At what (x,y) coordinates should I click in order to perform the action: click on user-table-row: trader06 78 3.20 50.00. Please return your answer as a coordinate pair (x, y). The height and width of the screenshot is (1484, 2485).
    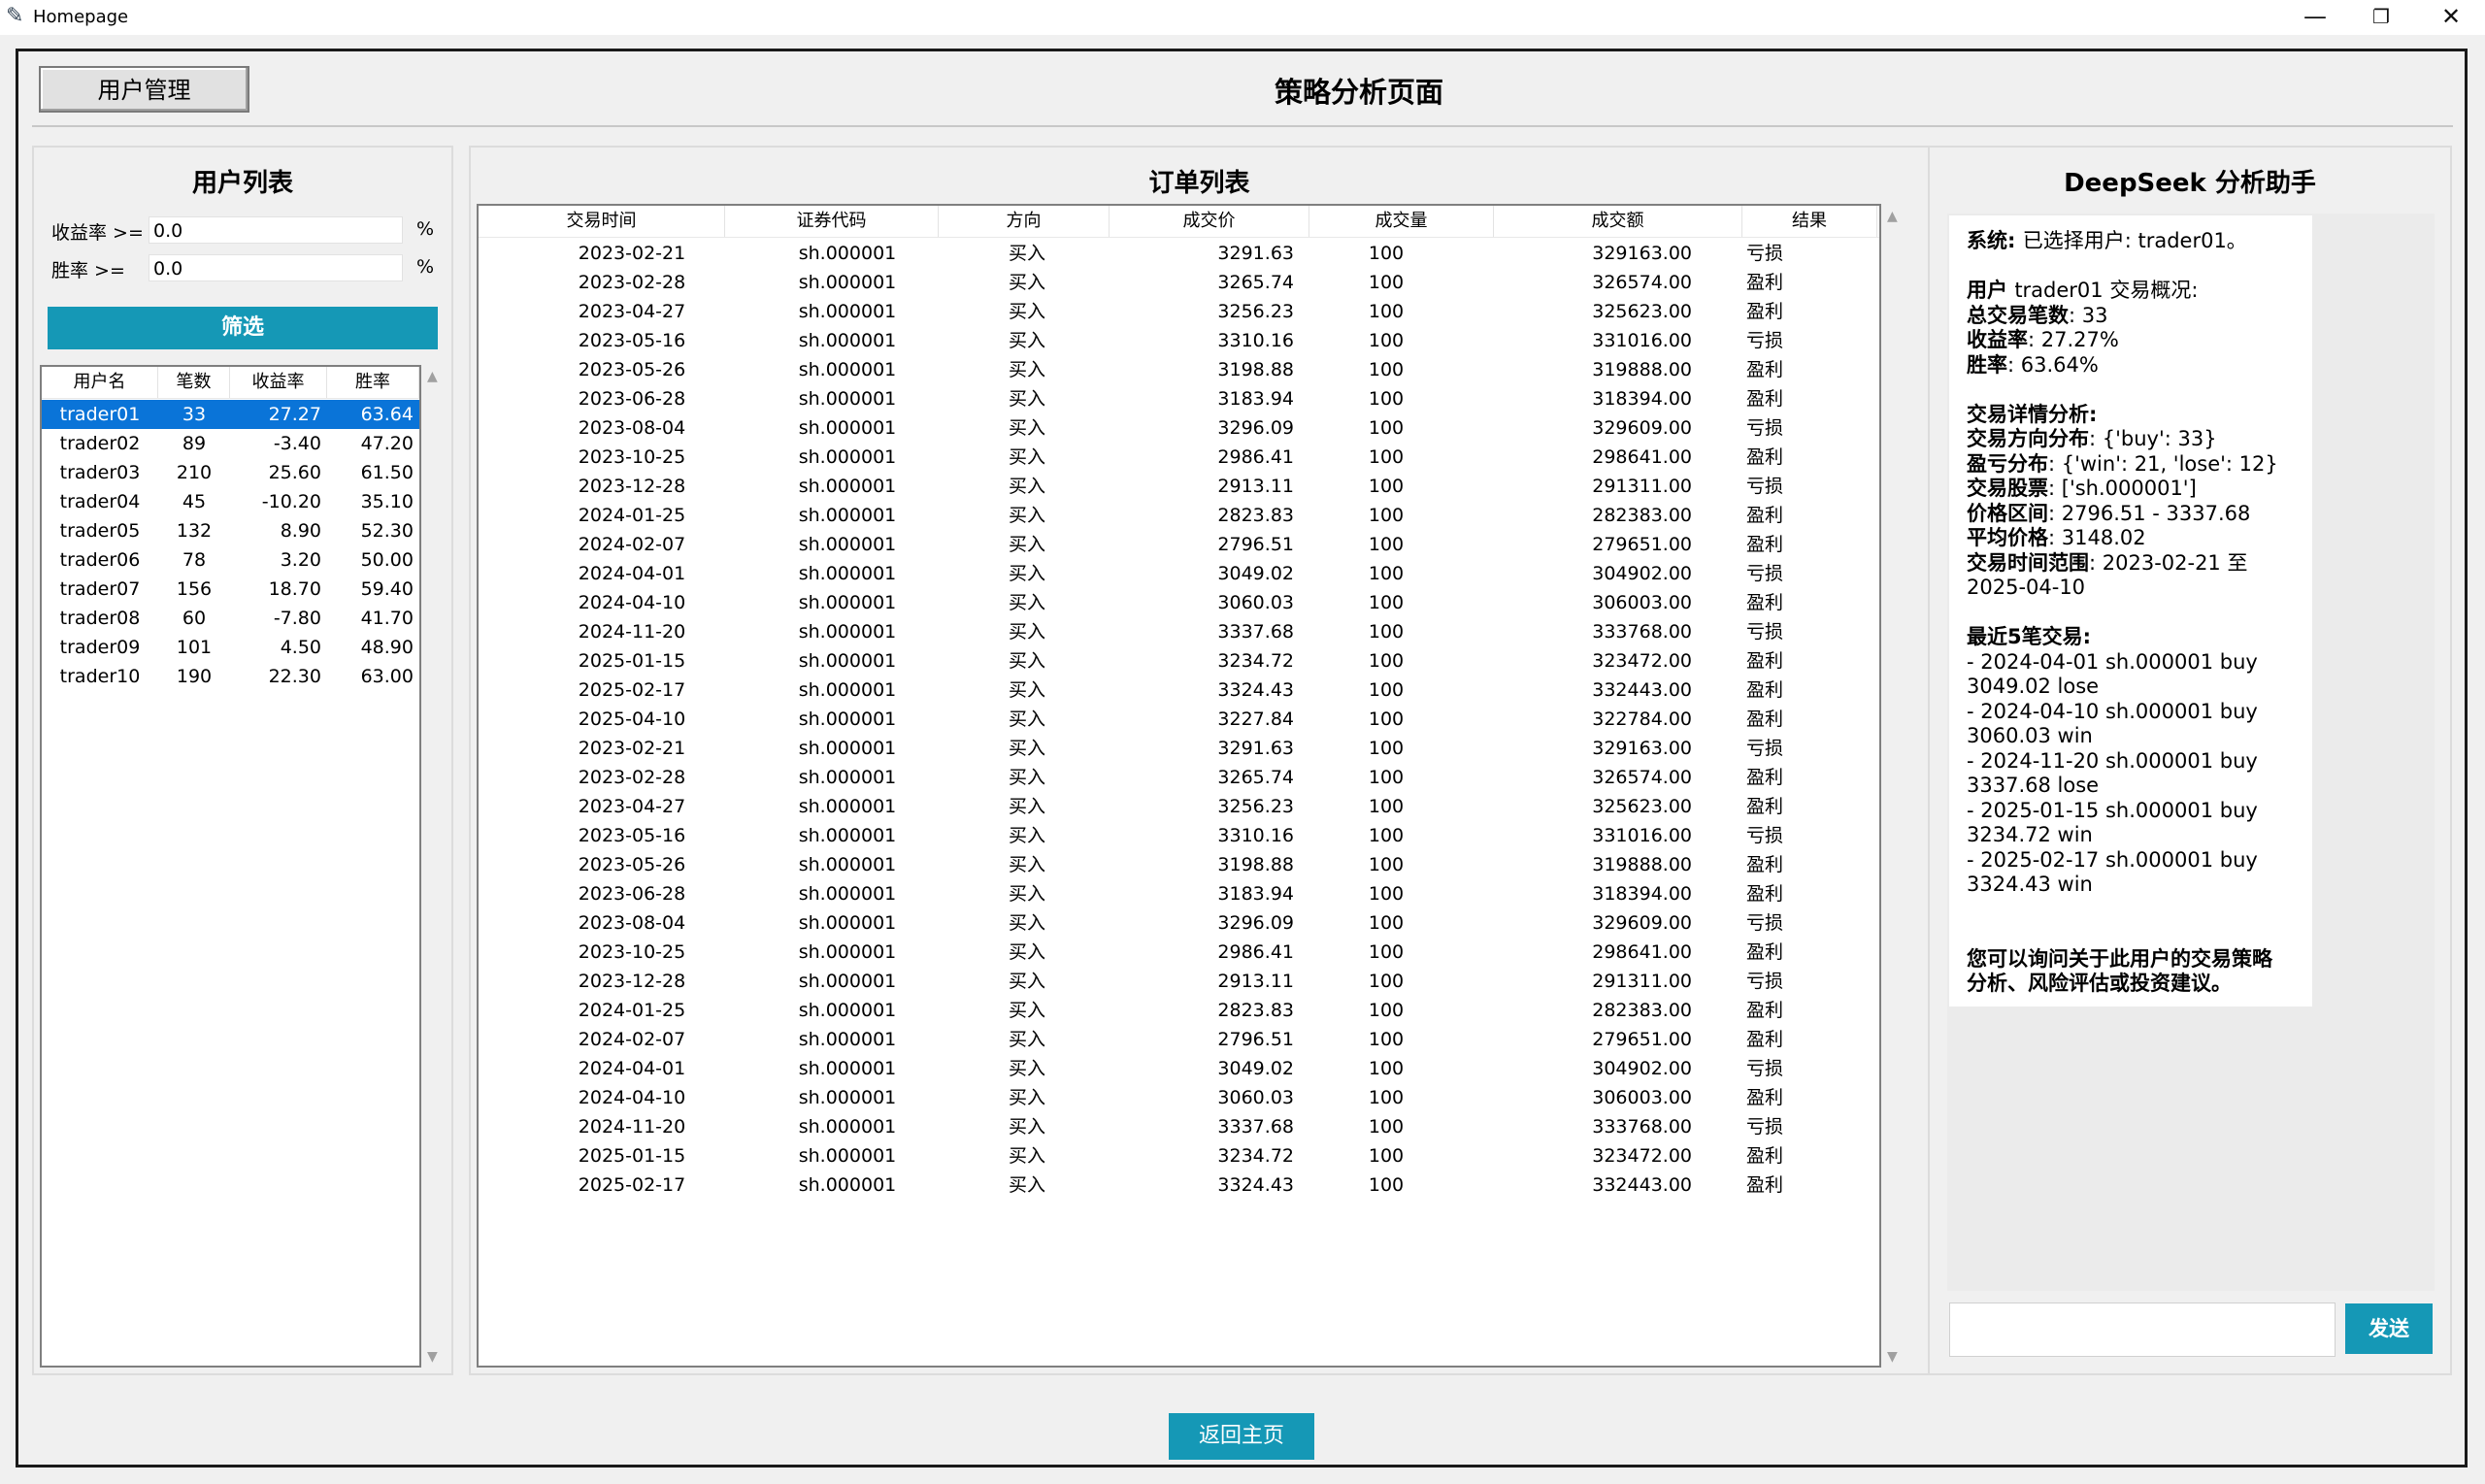
    Looking at the image, I should click on (231, 560).